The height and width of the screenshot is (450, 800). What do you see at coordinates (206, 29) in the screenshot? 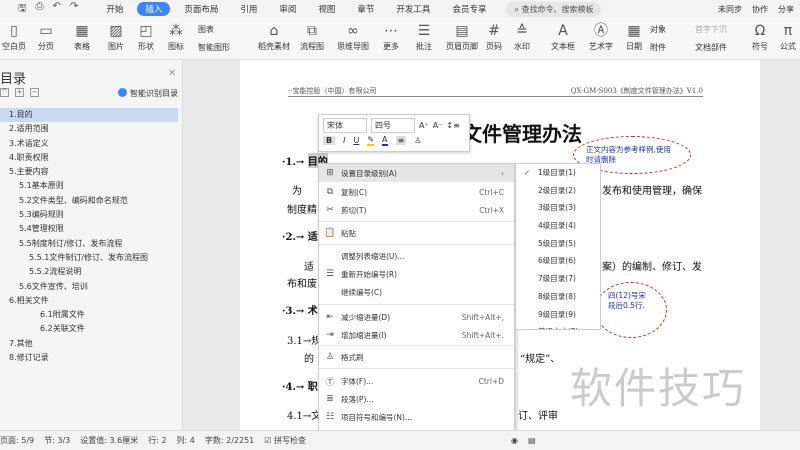
I see `chart-button: 图表` at bounding box center [206, 29].